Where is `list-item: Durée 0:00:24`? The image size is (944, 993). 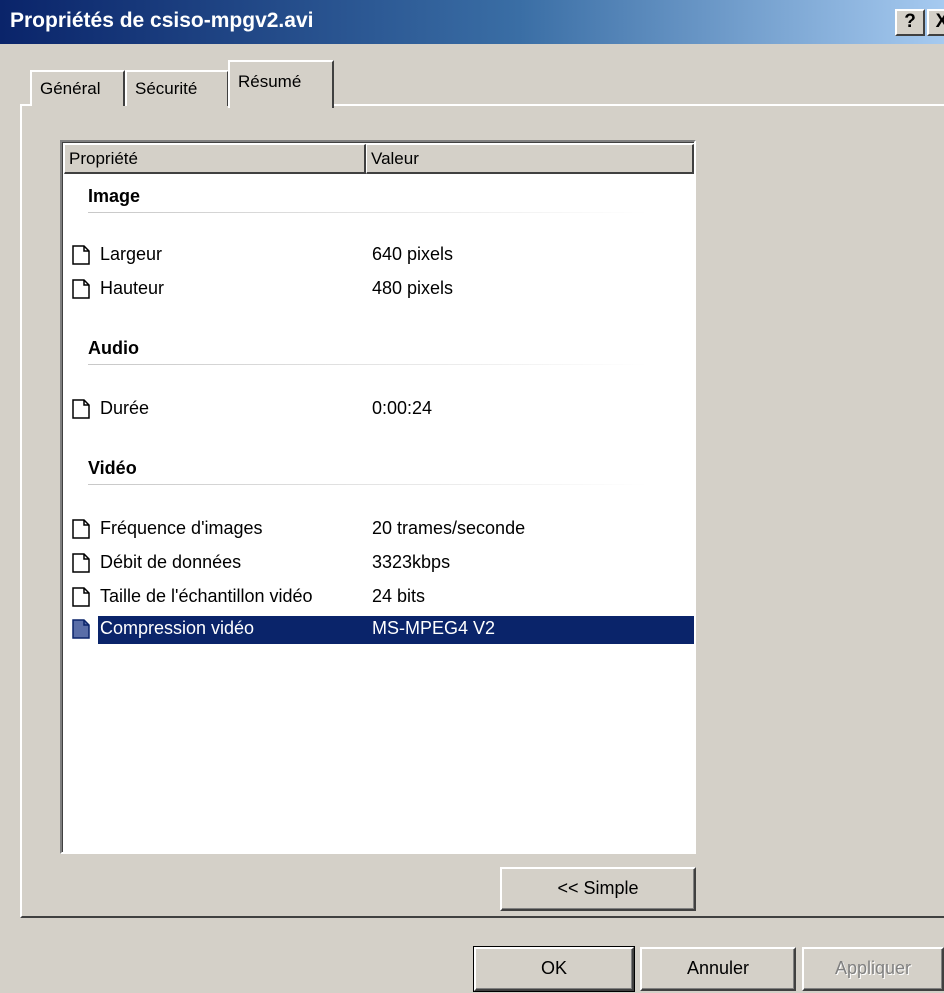 list-item: Durée 0:00:24 is located at coordinates (379, 409).